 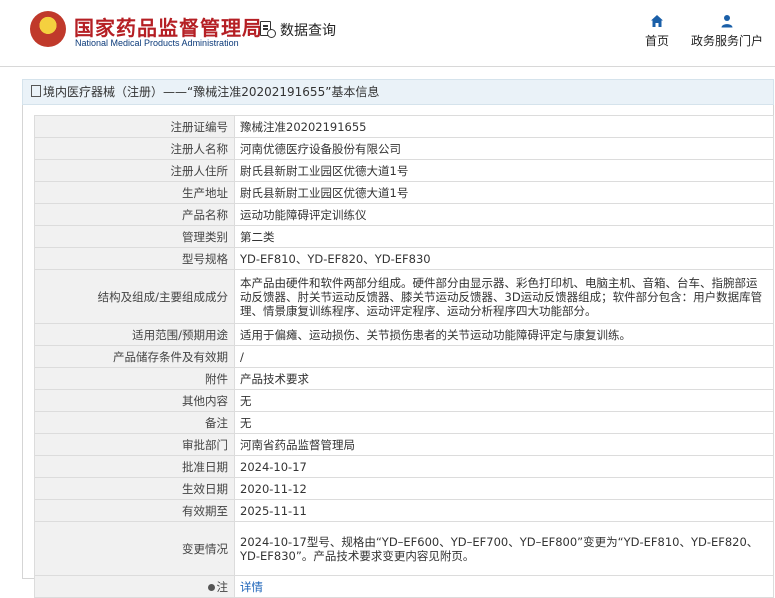 What do you see at coordinates (222, 586) in the screenshot?
I see `note-label: 注` at bounding box center [222, 586].